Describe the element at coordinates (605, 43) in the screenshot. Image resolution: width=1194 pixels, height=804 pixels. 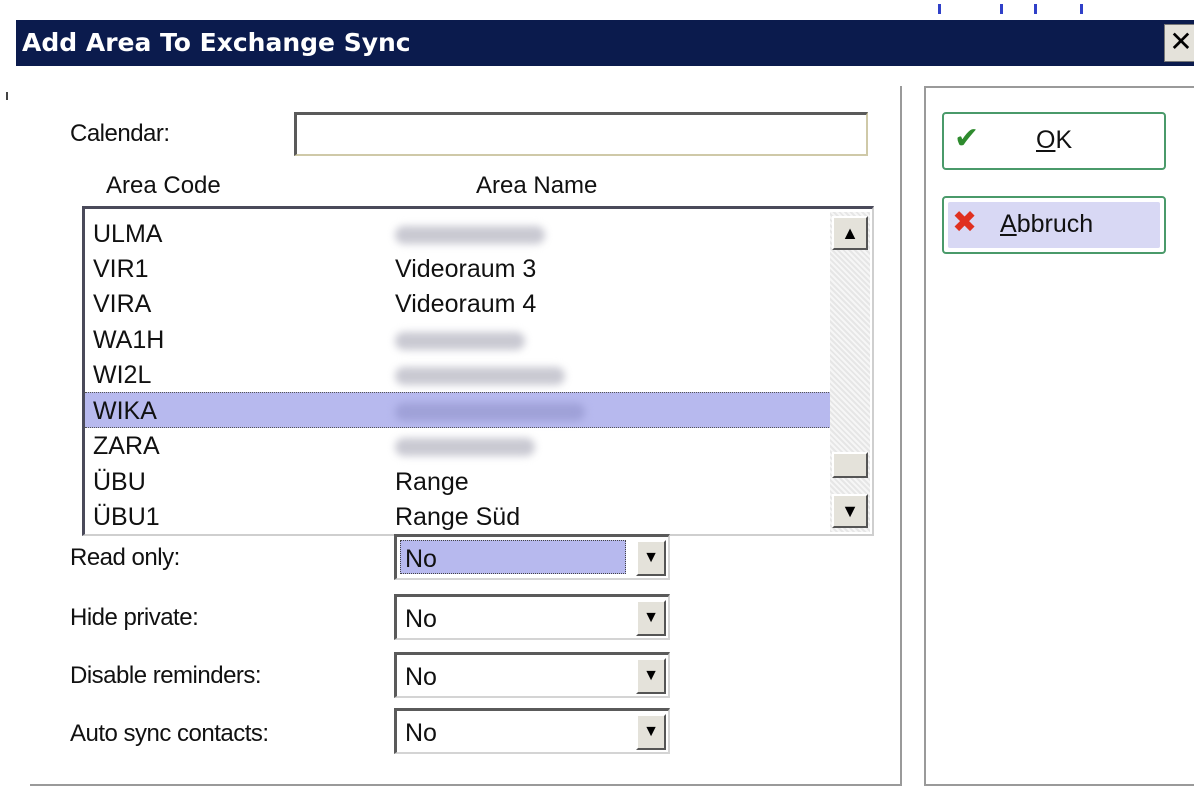
I see `title-bar: Add Area To Exchange Sync` at that location.